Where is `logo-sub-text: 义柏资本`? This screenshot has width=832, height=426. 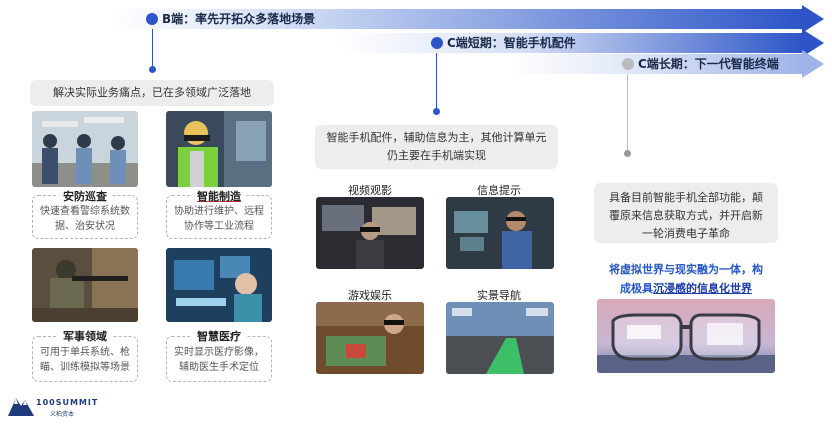 logo-sub-text: 义柏资本 is located at coordinates (62, 414).